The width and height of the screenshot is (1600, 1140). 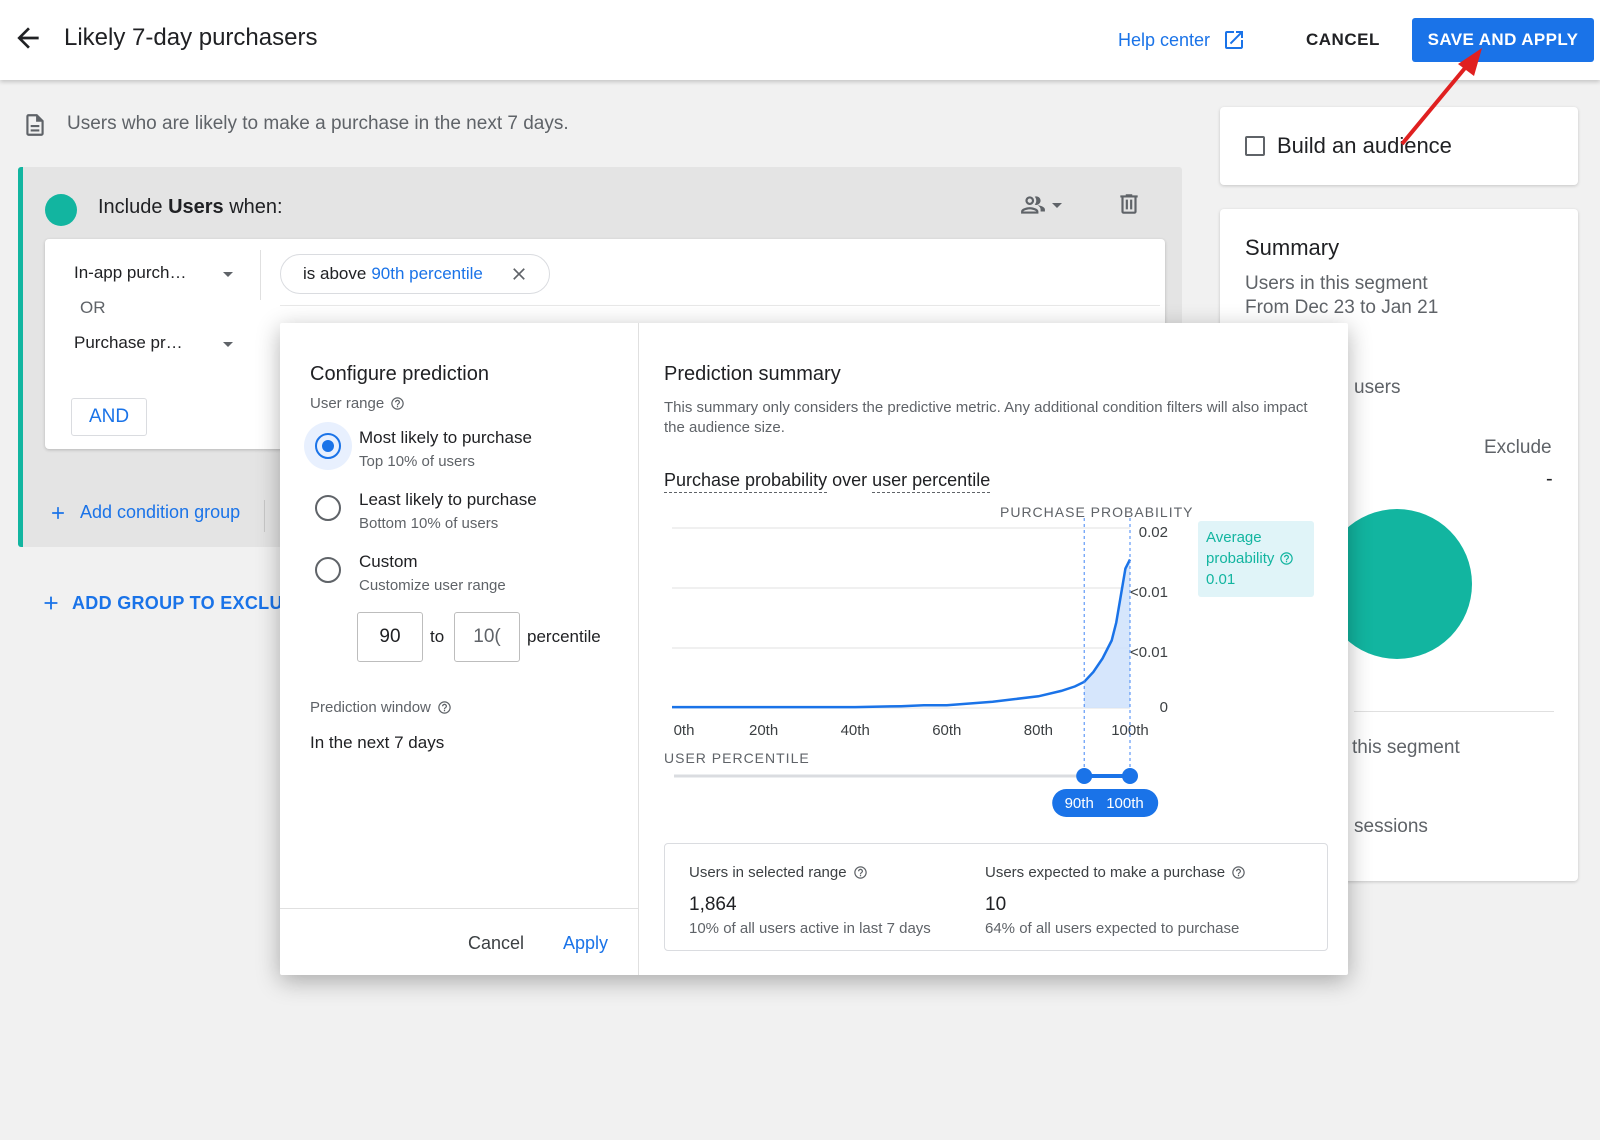 I want to click on document-icon, so click(x=35, y=125).